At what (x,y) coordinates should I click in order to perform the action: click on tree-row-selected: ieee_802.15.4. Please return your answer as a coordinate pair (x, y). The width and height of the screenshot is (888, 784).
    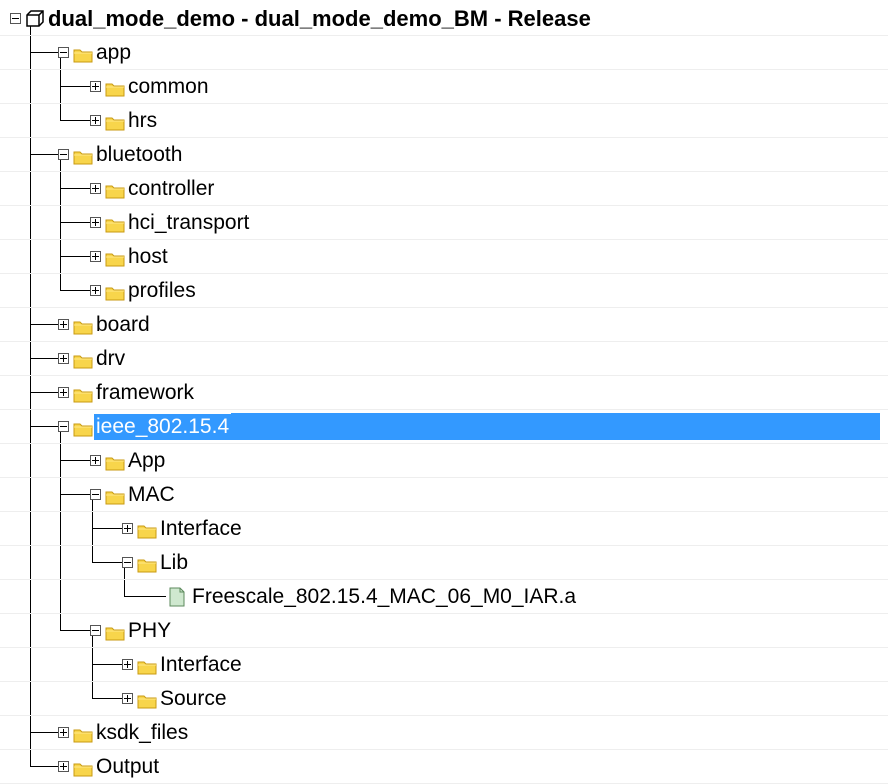
    Looking at the image, I should click on (444, 427).